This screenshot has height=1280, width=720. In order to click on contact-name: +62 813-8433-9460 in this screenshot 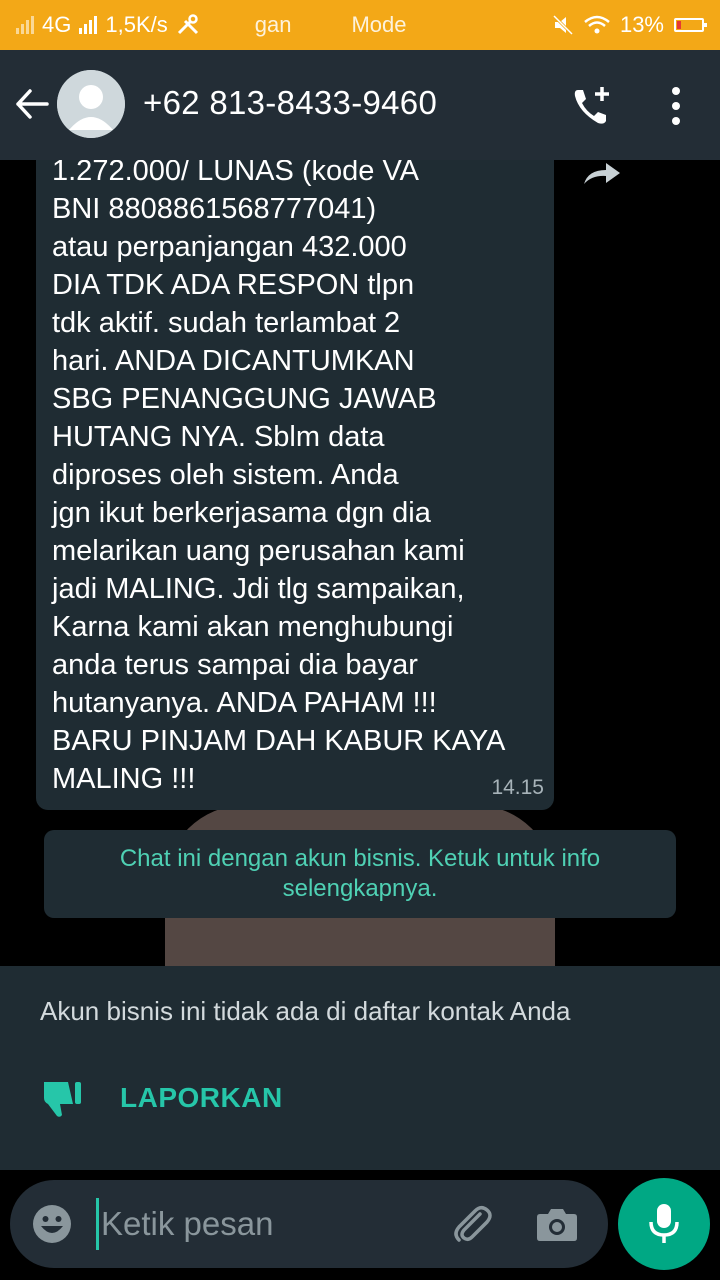, I will do `click(290, 103)`.